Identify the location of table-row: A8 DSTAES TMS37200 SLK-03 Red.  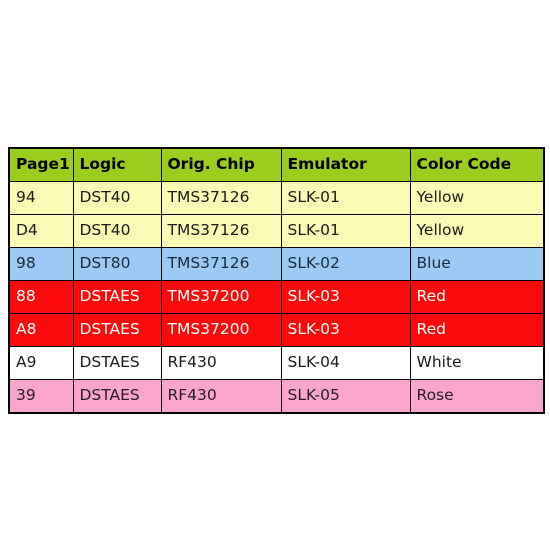
(276, 330).